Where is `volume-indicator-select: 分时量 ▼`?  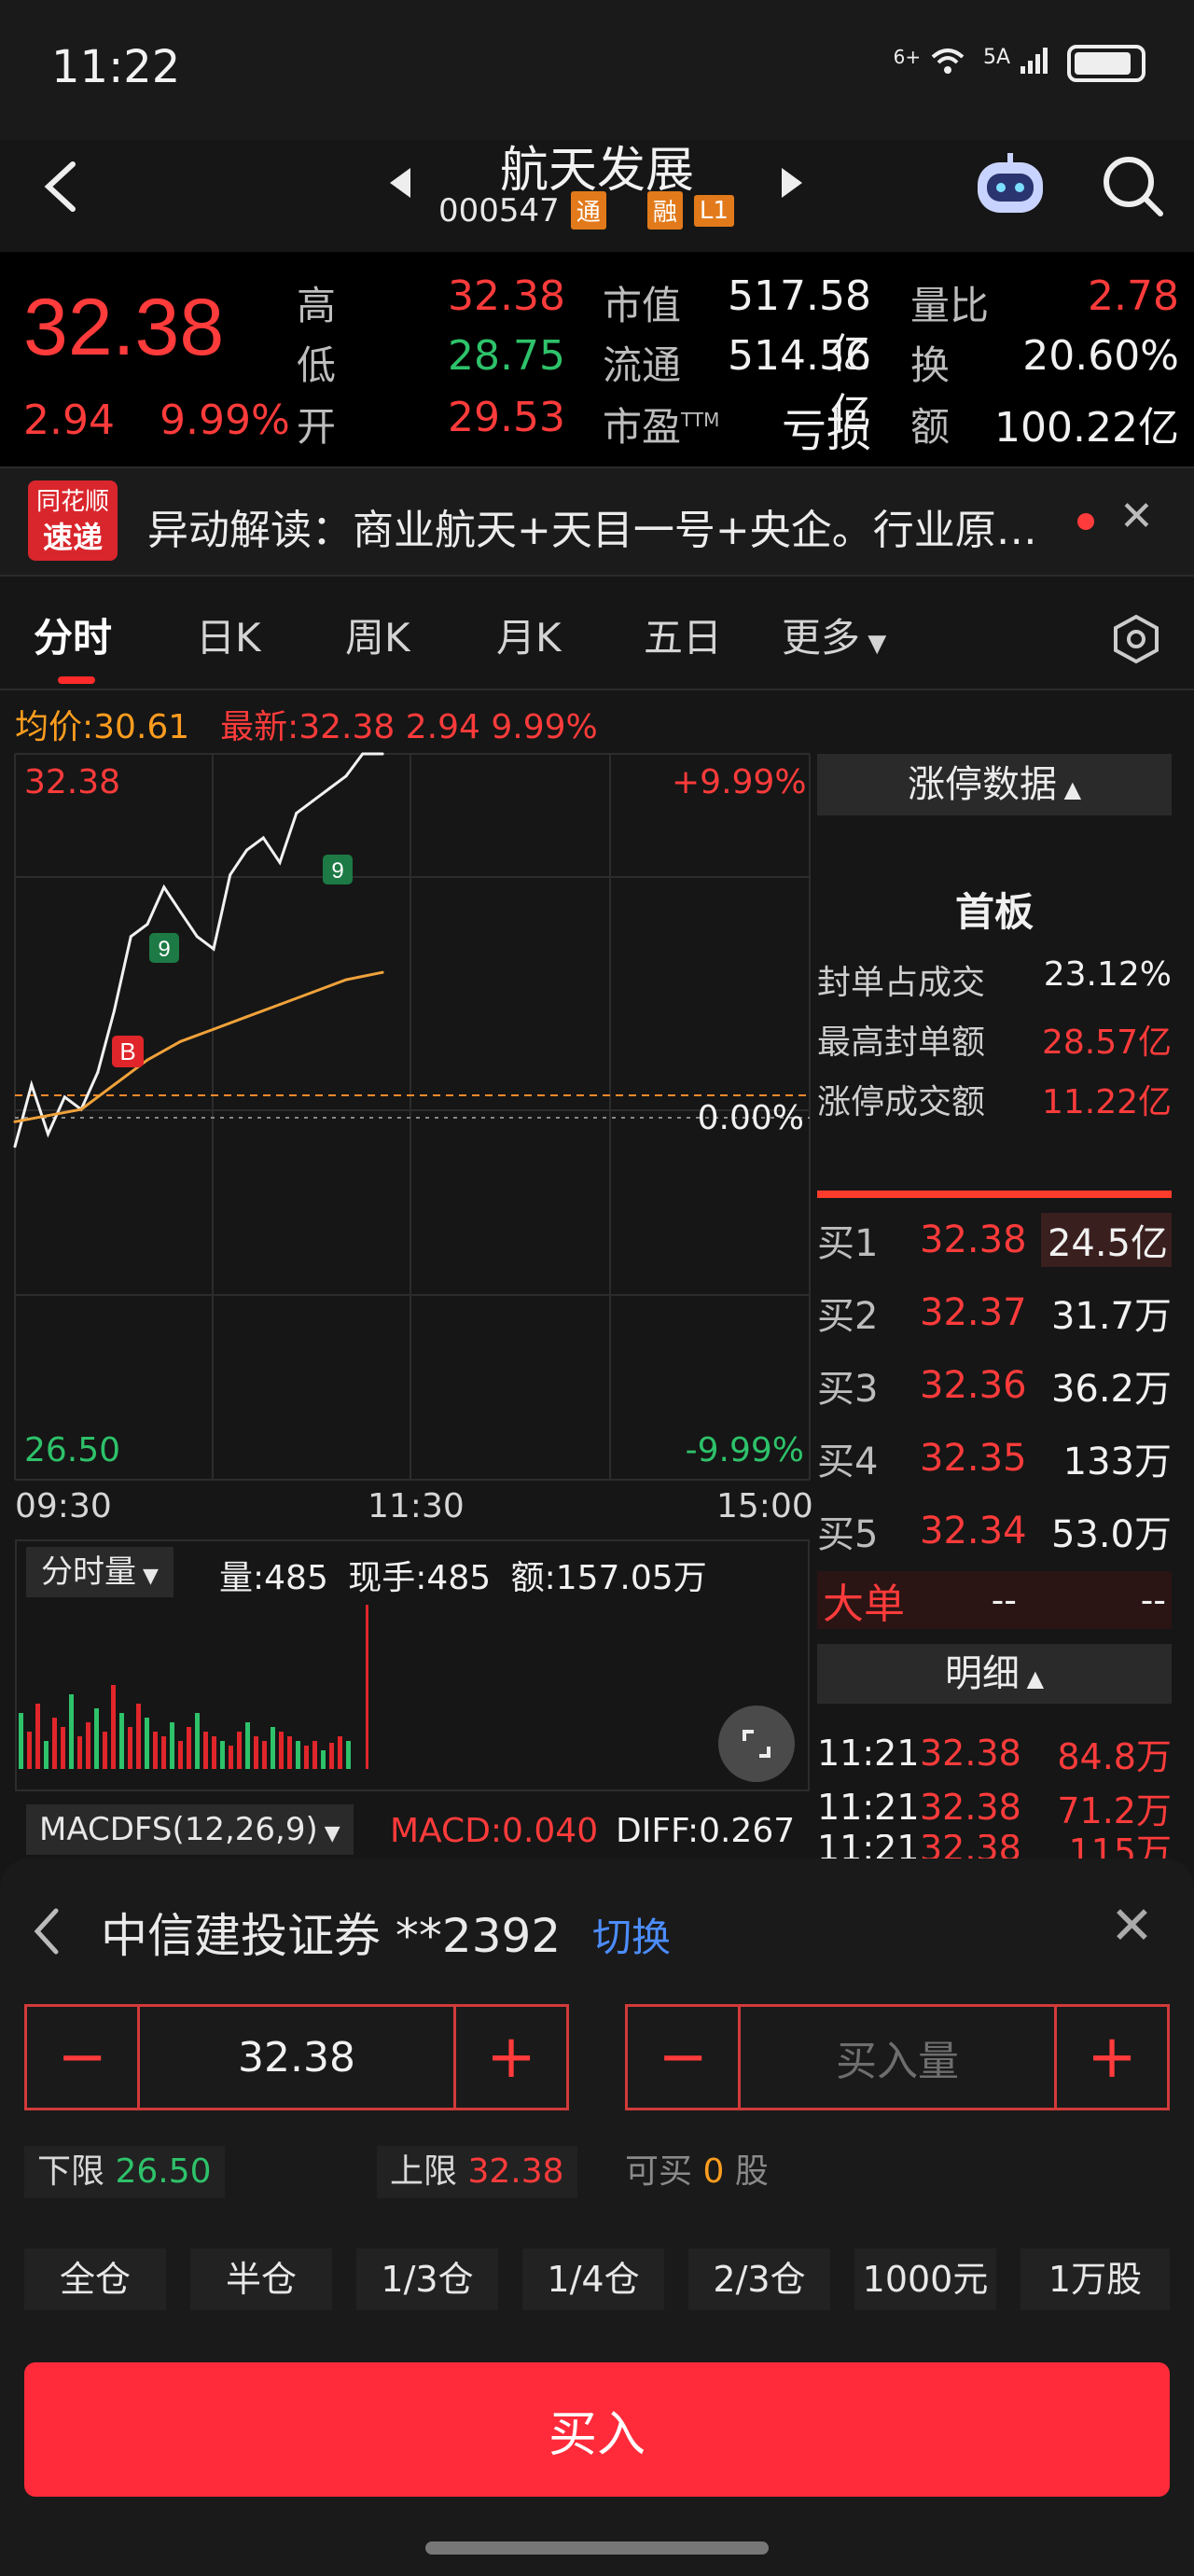 volume-indicator-select: 分时量 ▼ is located at coordinates (100, 1572).